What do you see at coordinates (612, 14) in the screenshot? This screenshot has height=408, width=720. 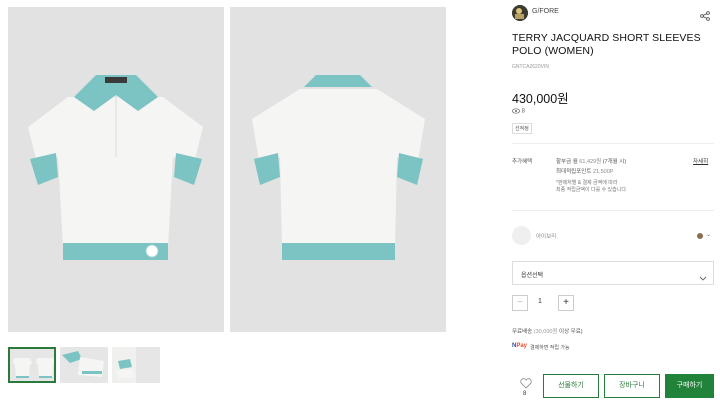 I see `brand-row: G/FORE` at bounding box center [612, 14].